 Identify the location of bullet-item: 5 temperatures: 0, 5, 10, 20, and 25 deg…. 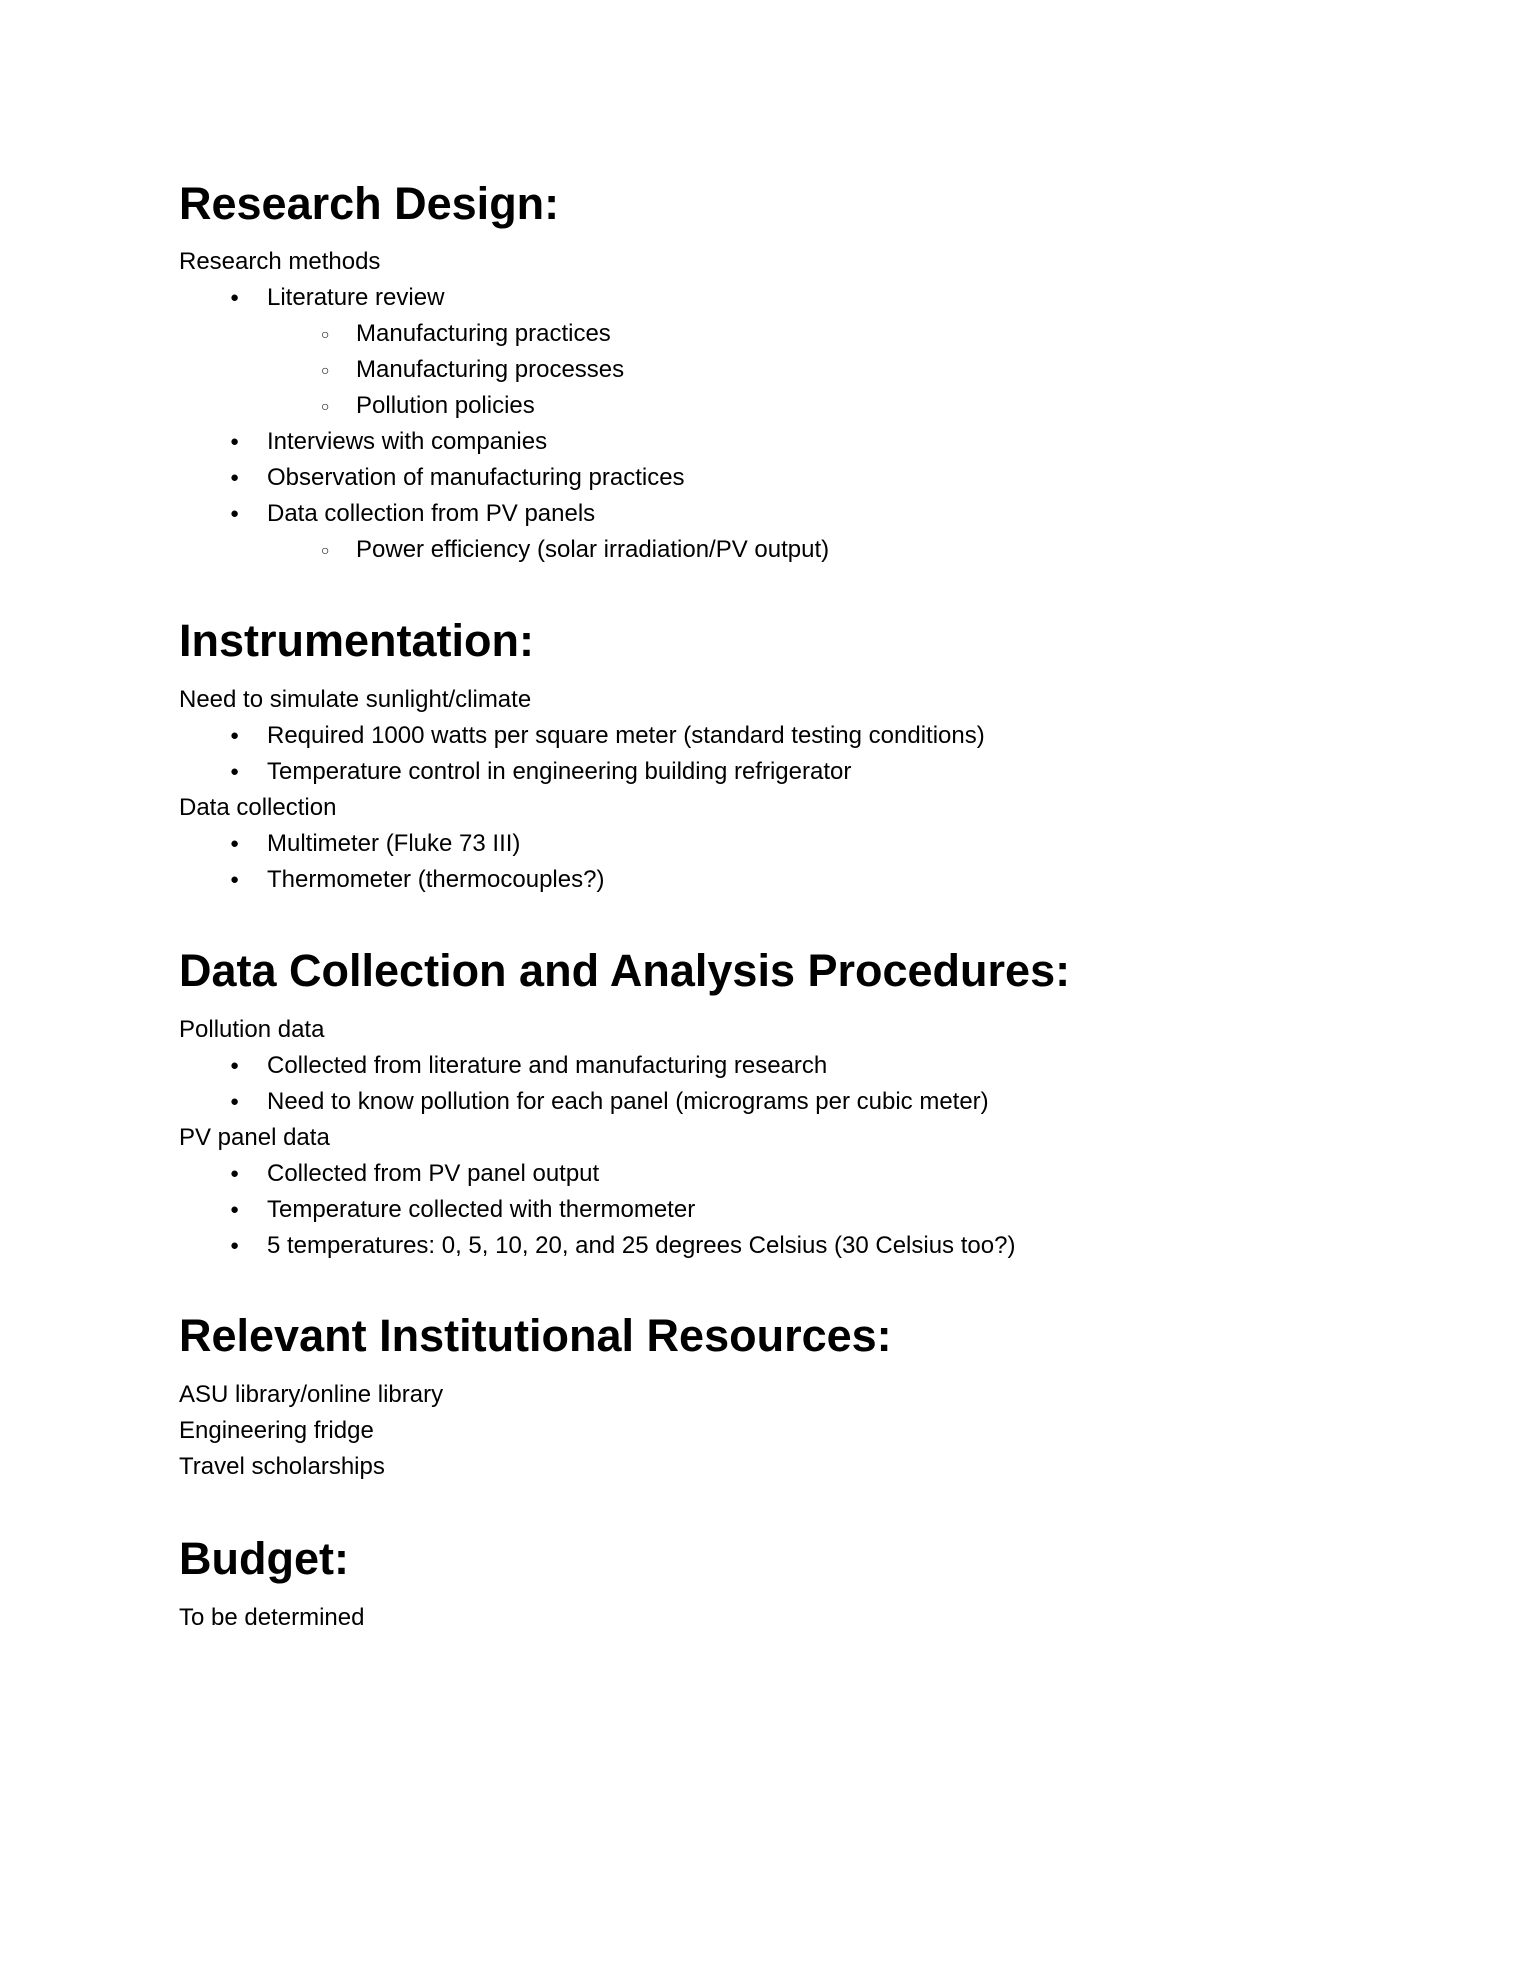
(622, 1246).